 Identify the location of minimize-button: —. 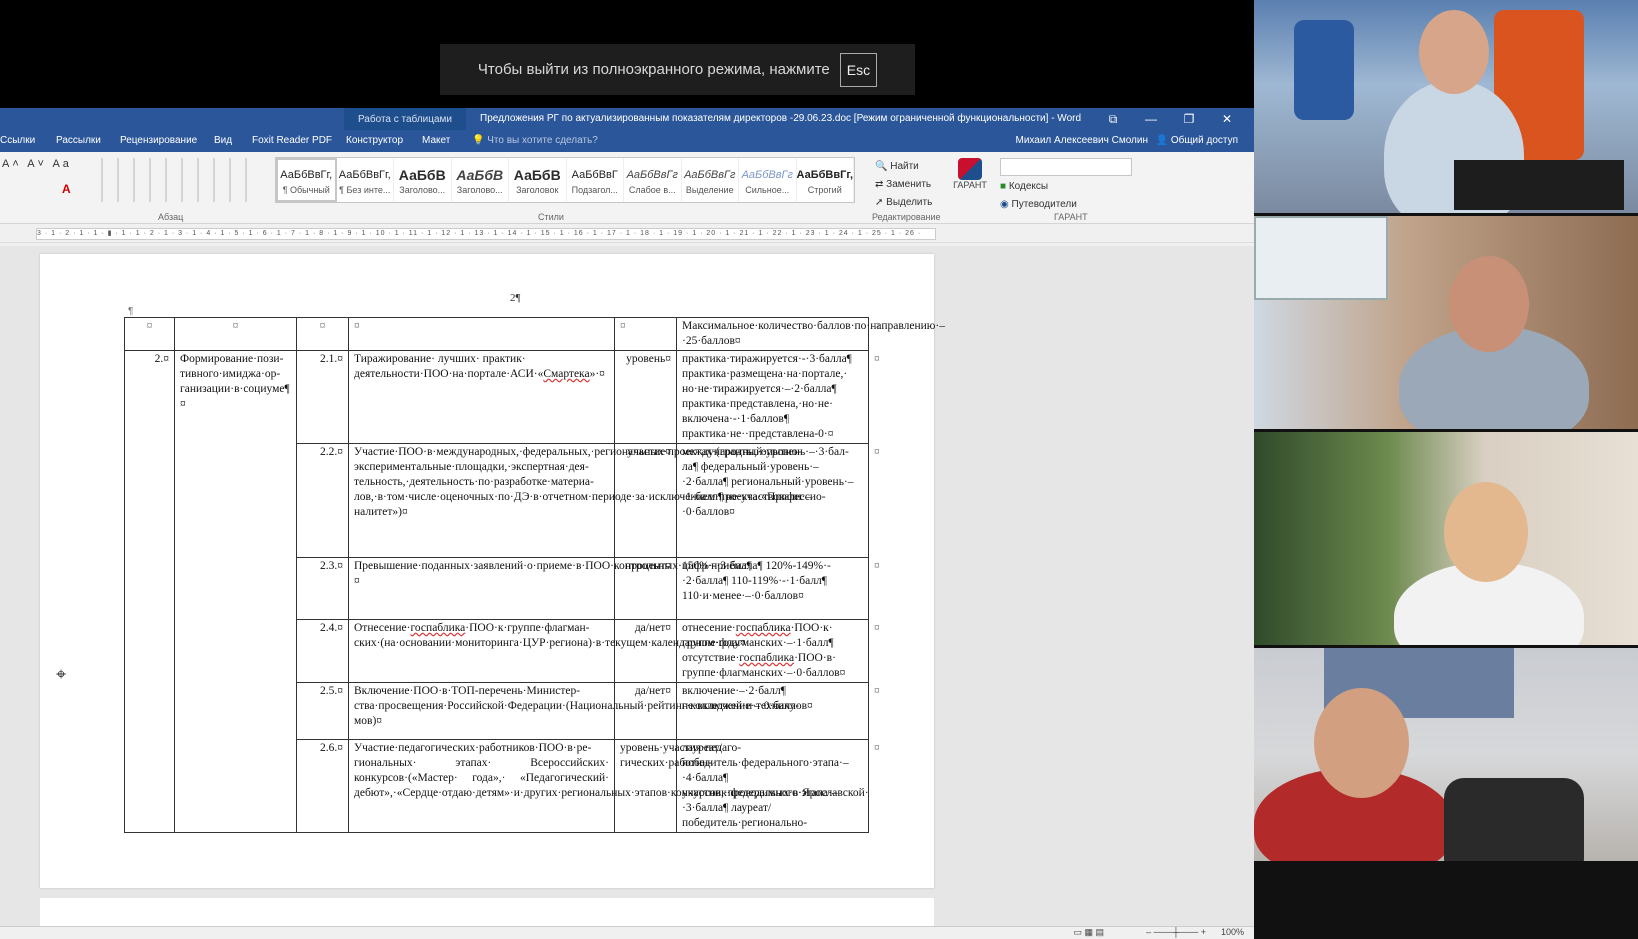
(1151, 119).